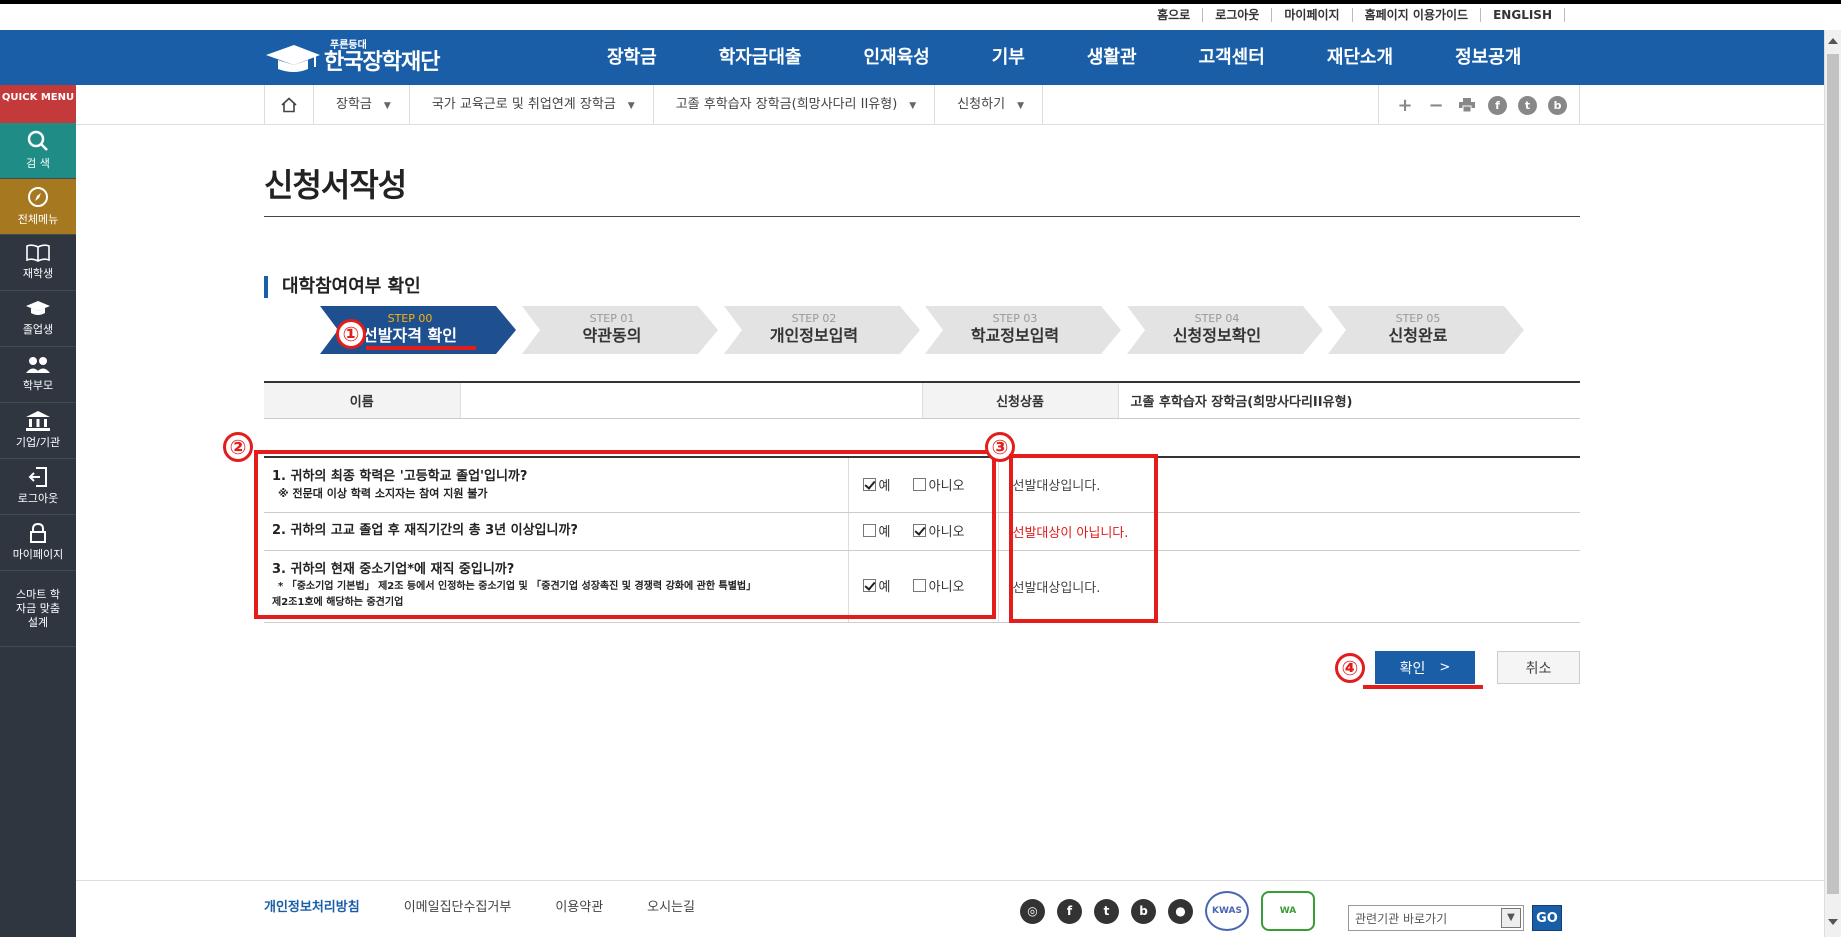 This screenshot has width=1841, height=937. What do you see at coordinates (1538, 667) in the screenshot?
I see `cancel-button: 취소` at bounding box center [1538, 667].